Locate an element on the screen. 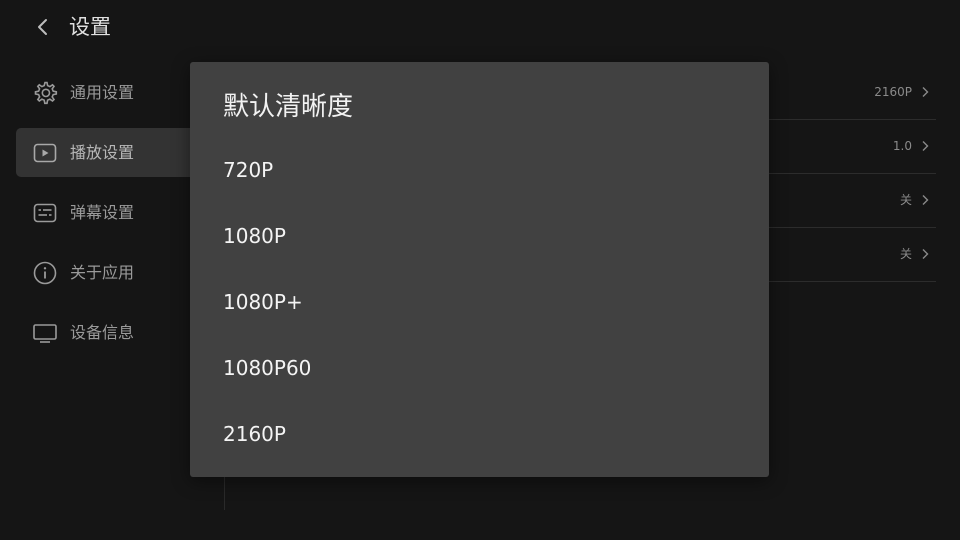 The image size is (960, 540). sidebar-item-label: 设备信息 is located at coordinates (102, 332).